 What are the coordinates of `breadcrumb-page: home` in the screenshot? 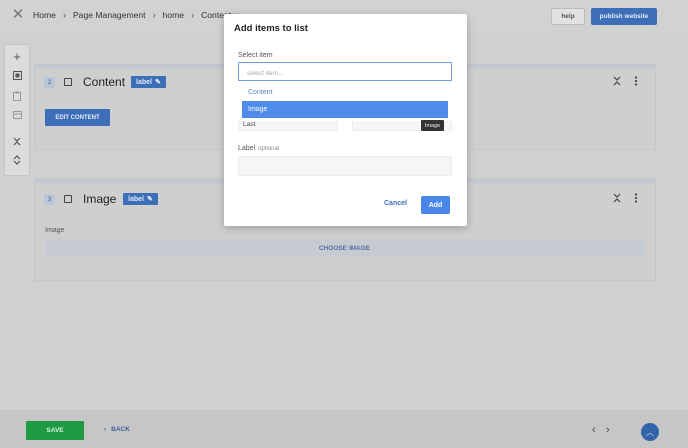 It's located at (174, 15).